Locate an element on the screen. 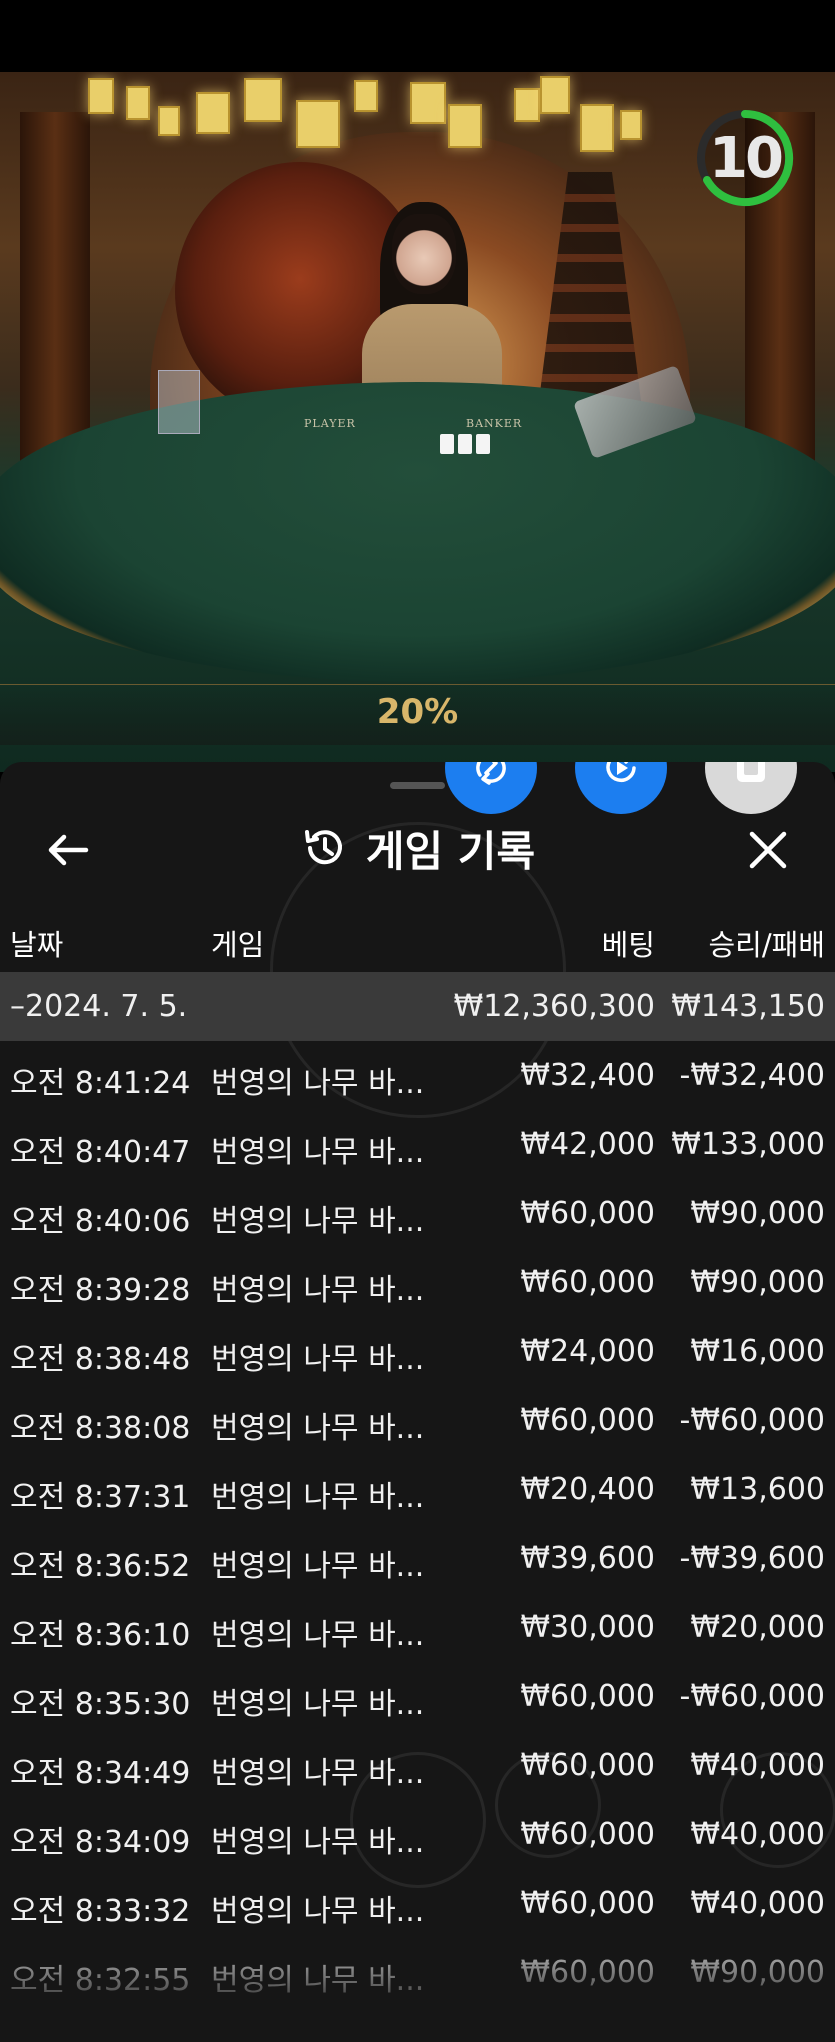  row-win-loss: ₩20,000 is located at coordinates (757, 1627).